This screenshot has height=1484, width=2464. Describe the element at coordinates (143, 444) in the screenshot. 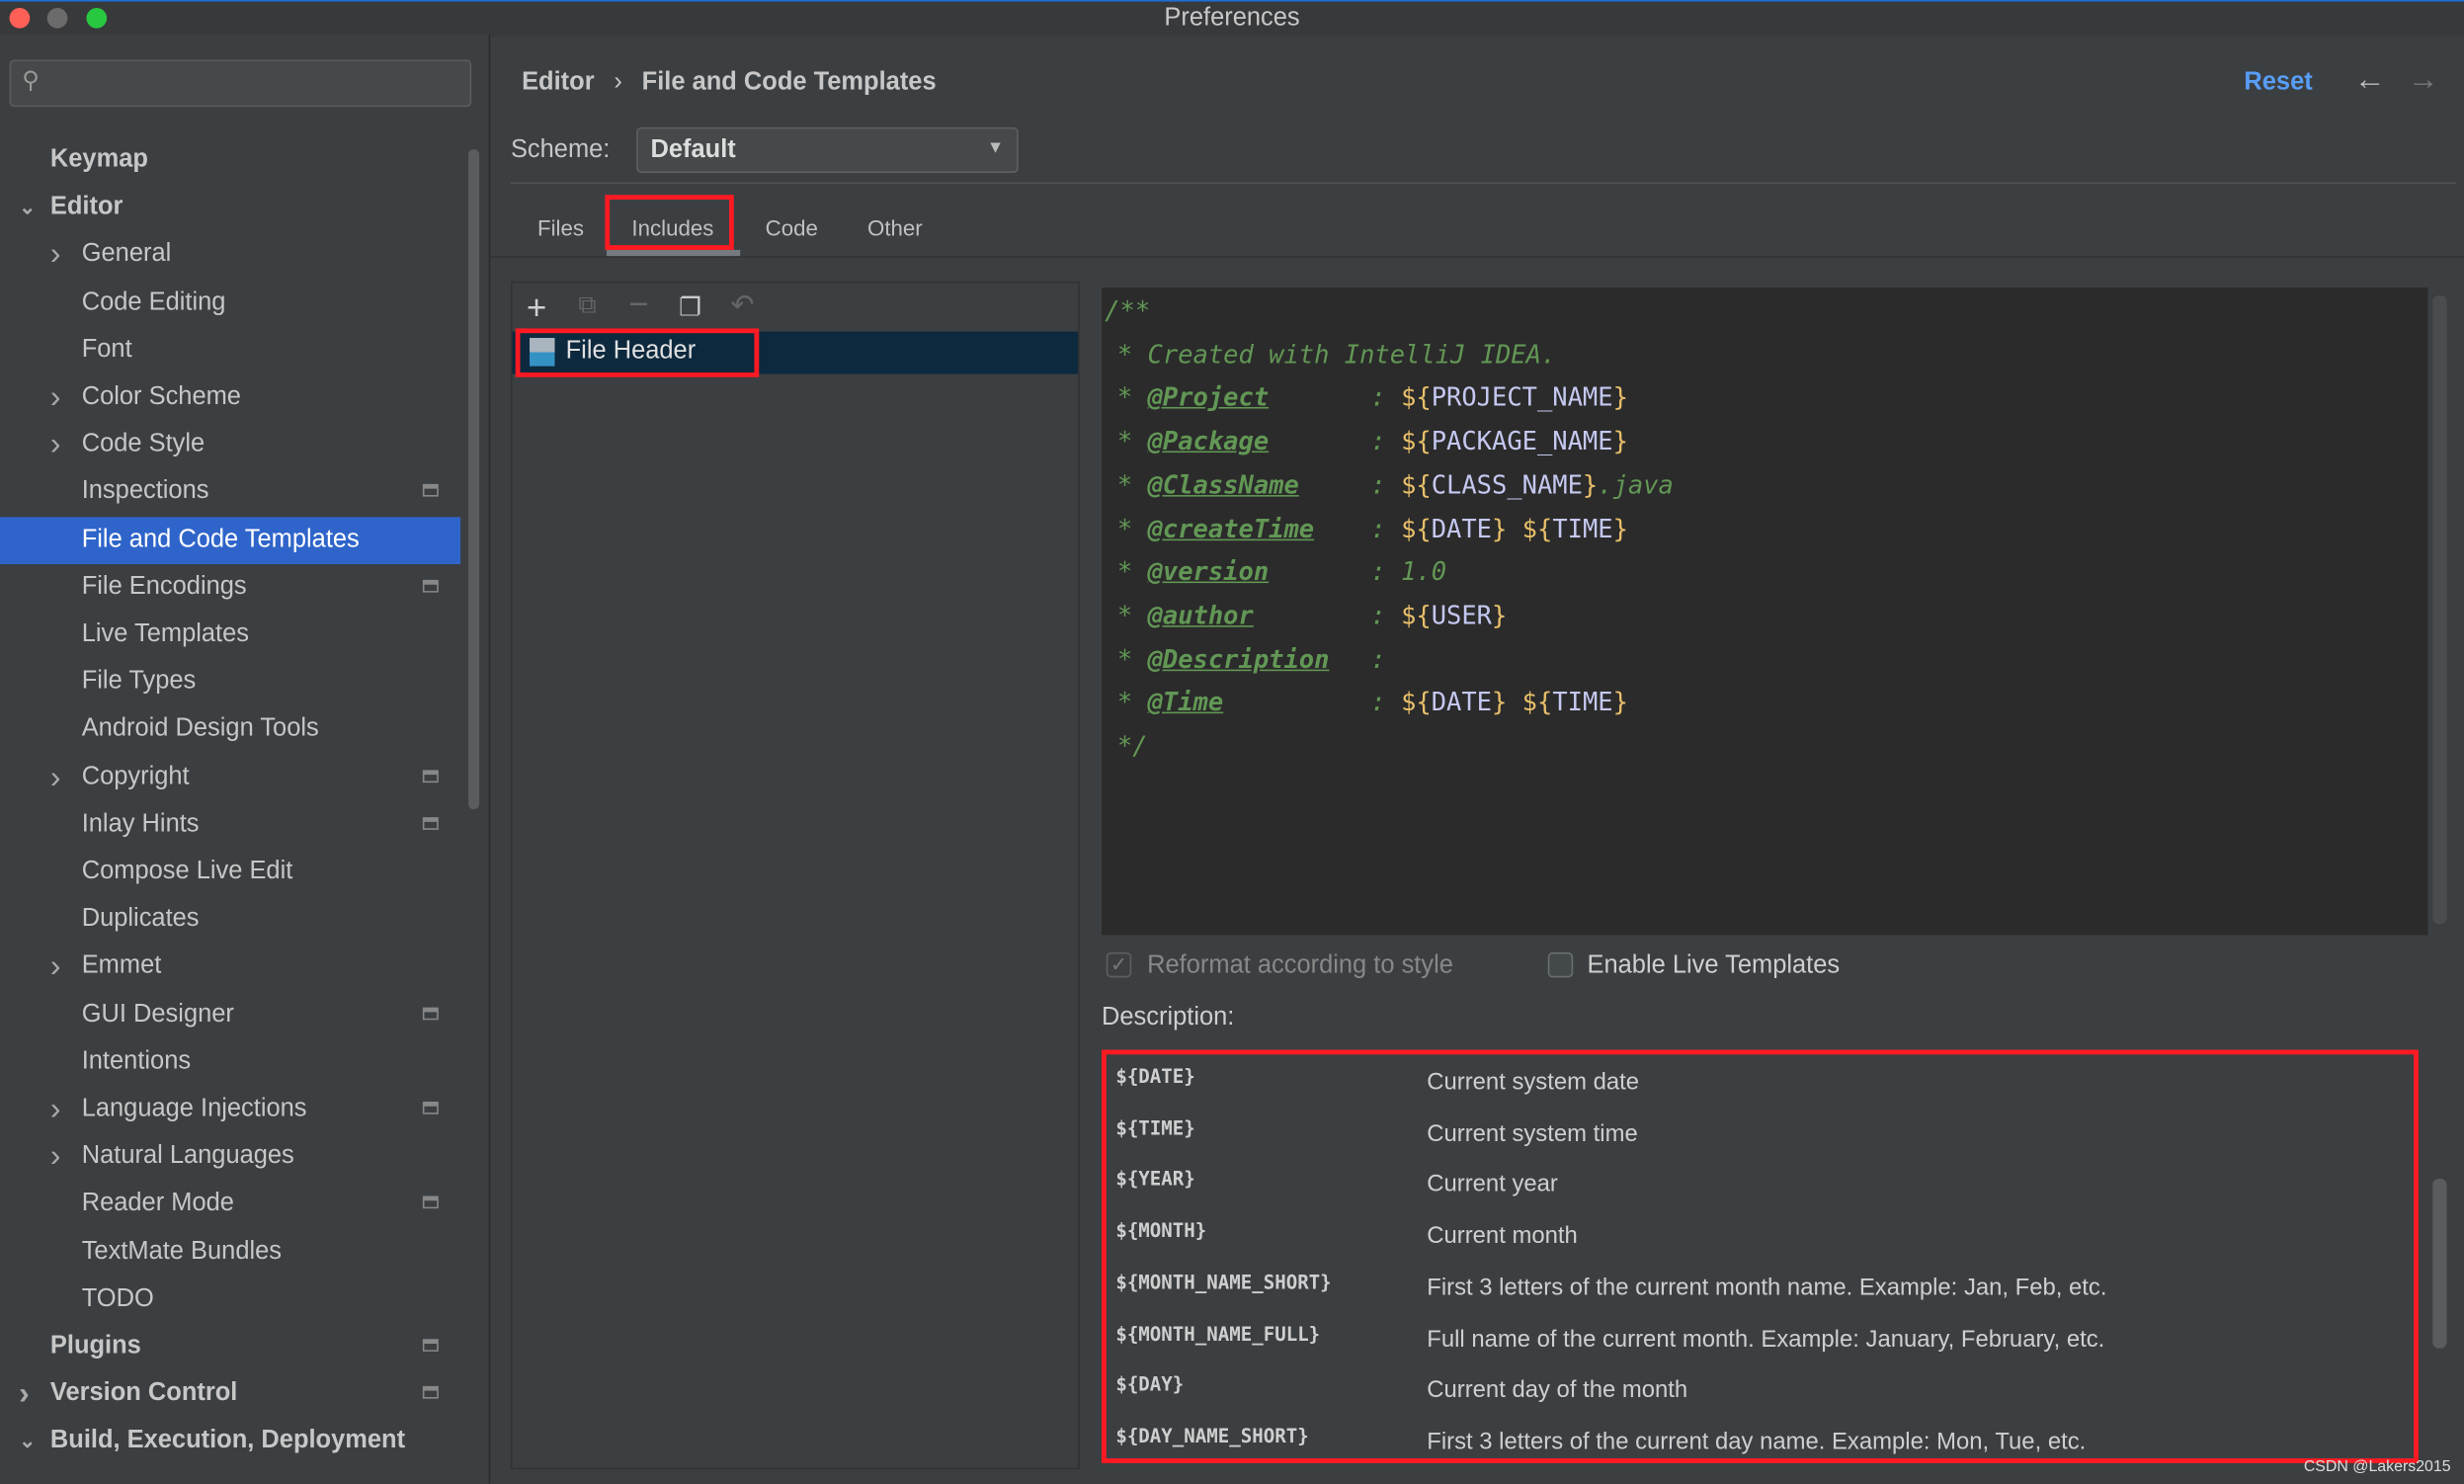

I see `sidebar-item-label: Code Style` at that location.